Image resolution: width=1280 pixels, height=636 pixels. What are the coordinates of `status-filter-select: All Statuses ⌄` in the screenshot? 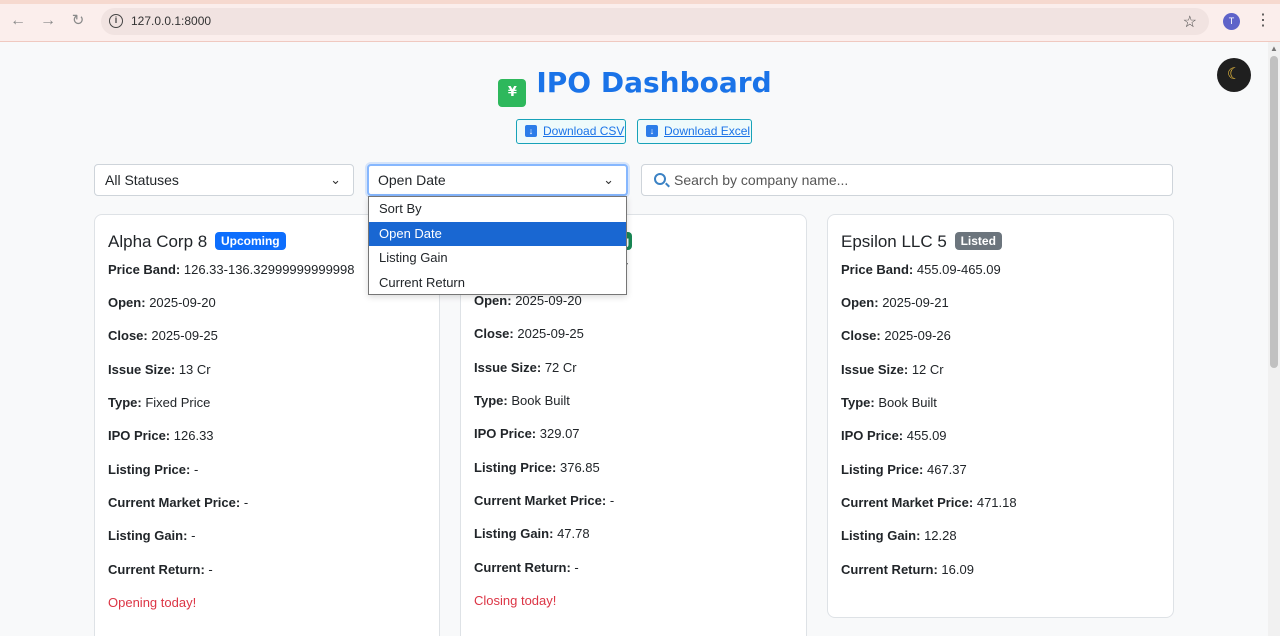 It's located at (224, 180).